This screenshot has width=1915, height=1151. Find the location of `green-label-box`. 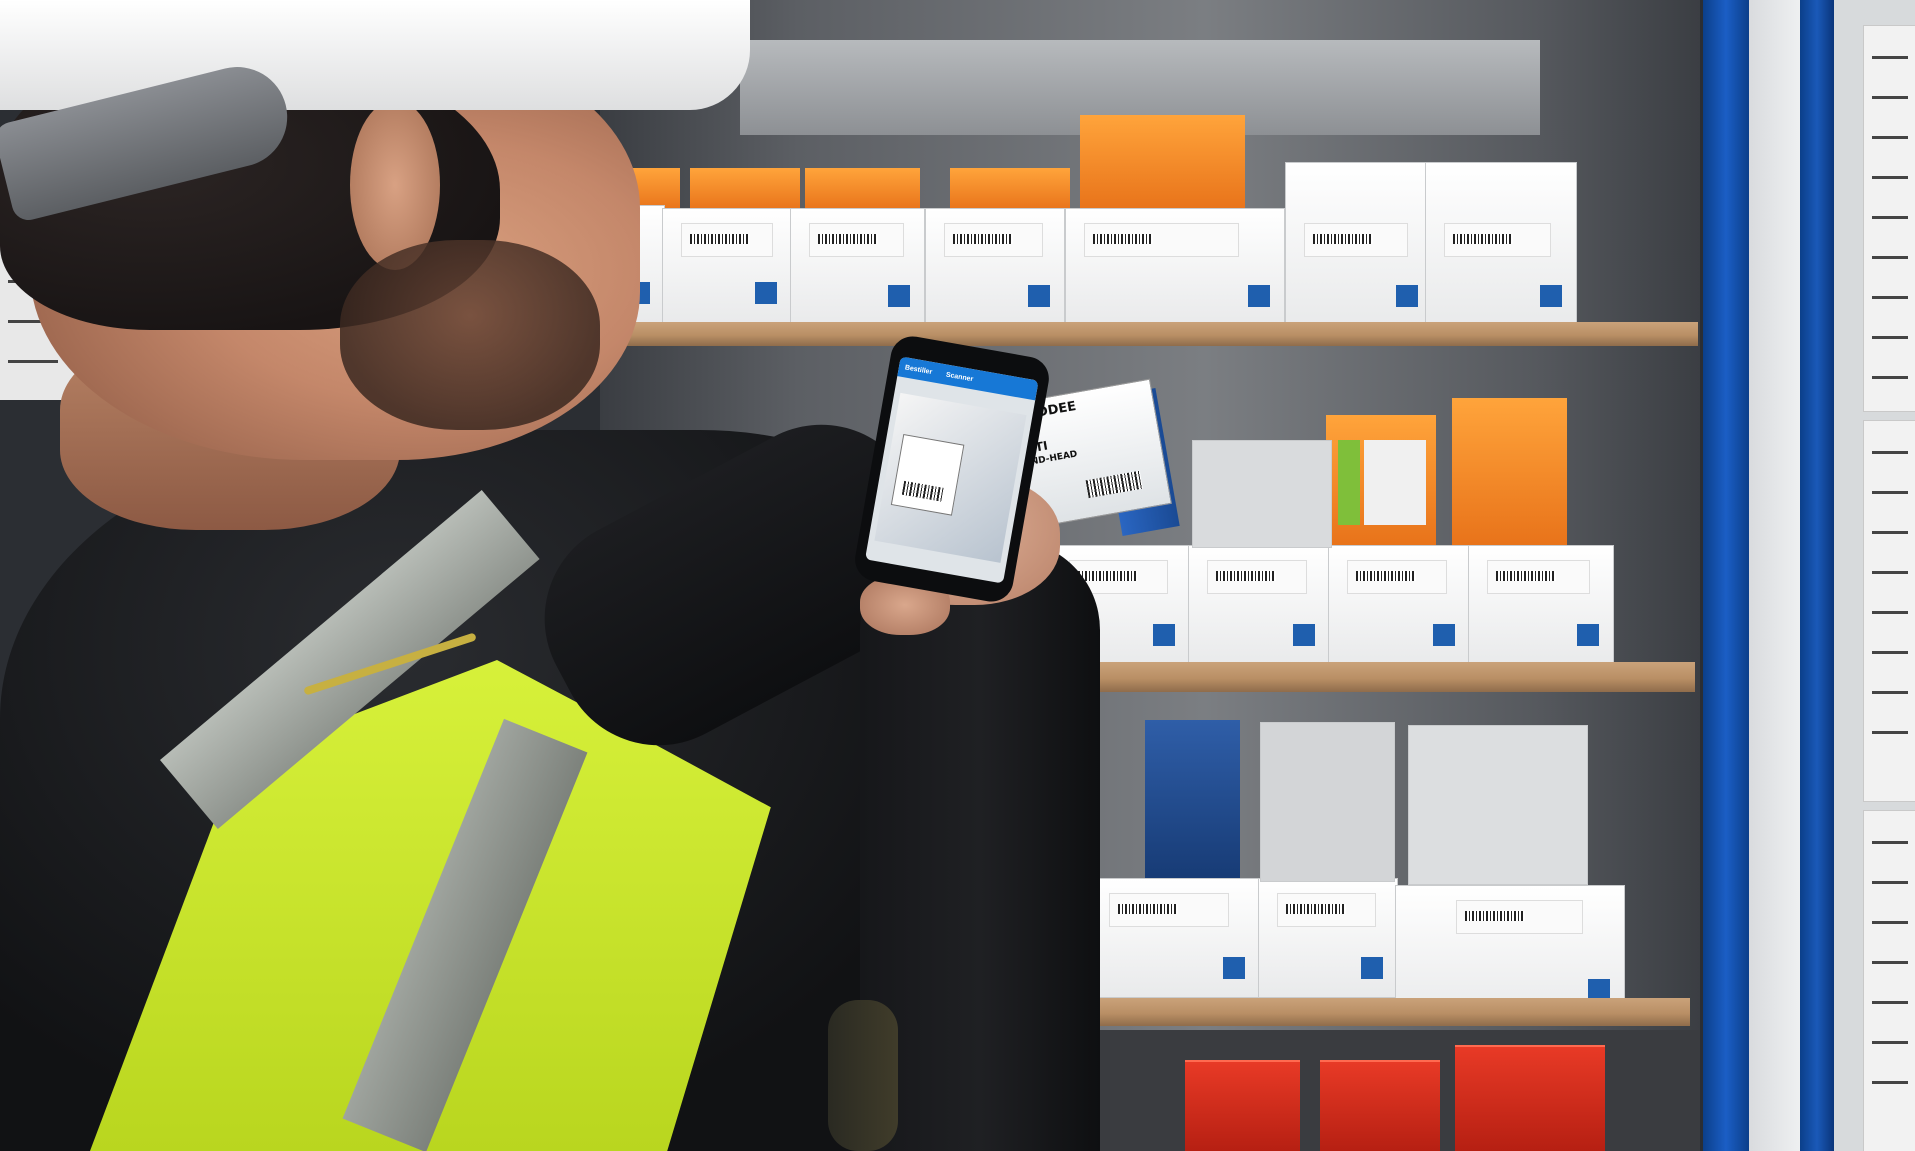

green-label-box is located at coordinates (1381, 480).